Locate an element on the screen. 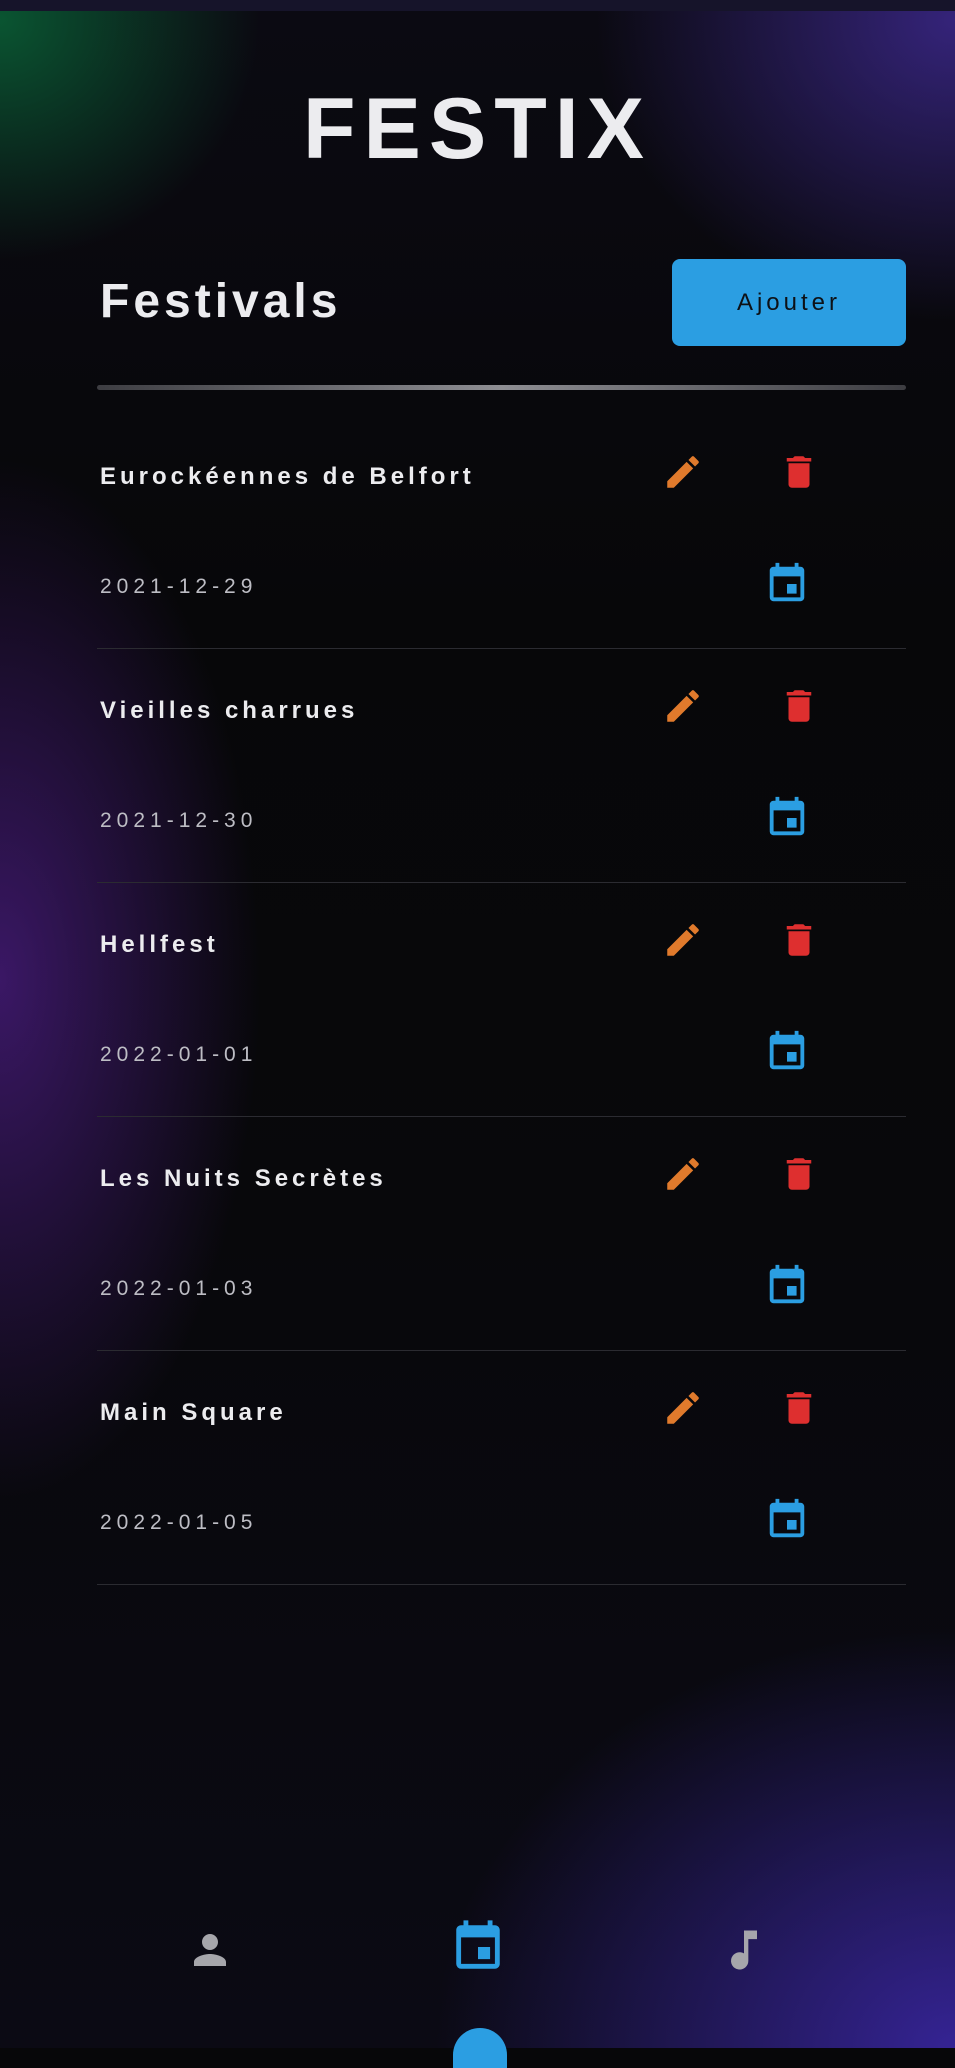 The height and width of the screenshot is (2068, 955). list-item: Main Square 2022-01-05 is located at coordinates (477, 1468).